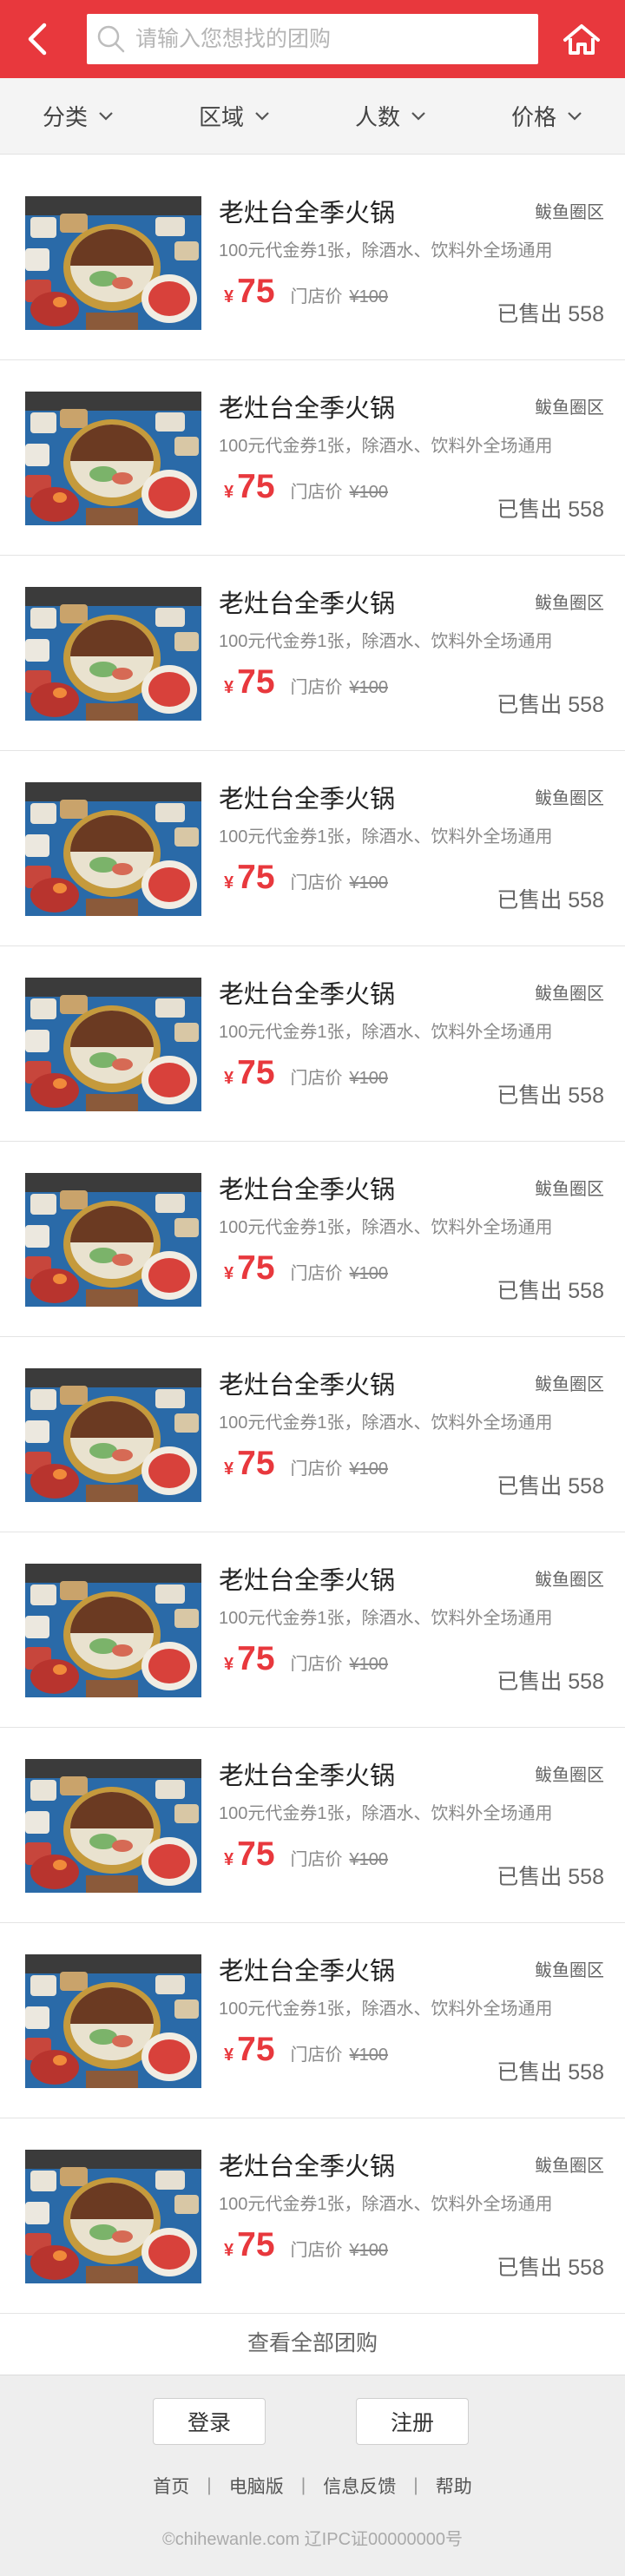 The width and height of the screenshot is (625, 2576). Describe the element at coordinates (209, 2421) in the screenshot. I see `login-button: 登录` at that location.